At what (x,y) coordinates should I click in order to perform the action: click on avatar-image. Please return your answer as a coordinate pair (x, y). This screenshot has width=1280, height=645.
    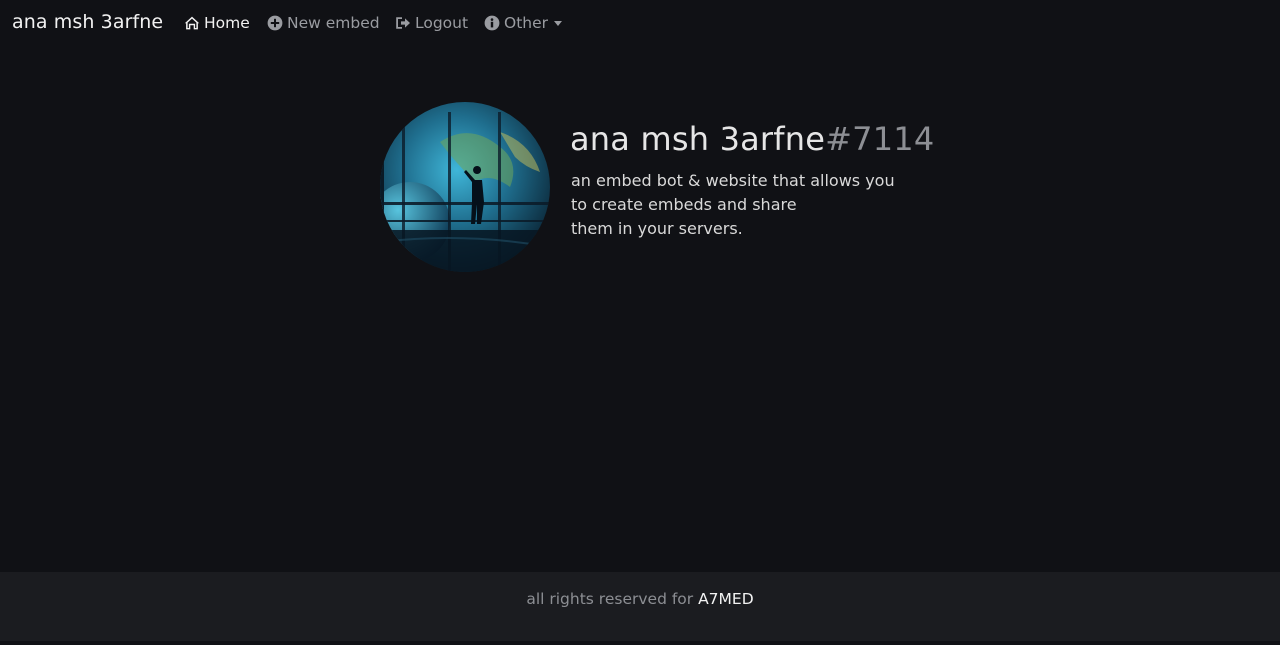
    Looking at the image, I should click on (465, 187).